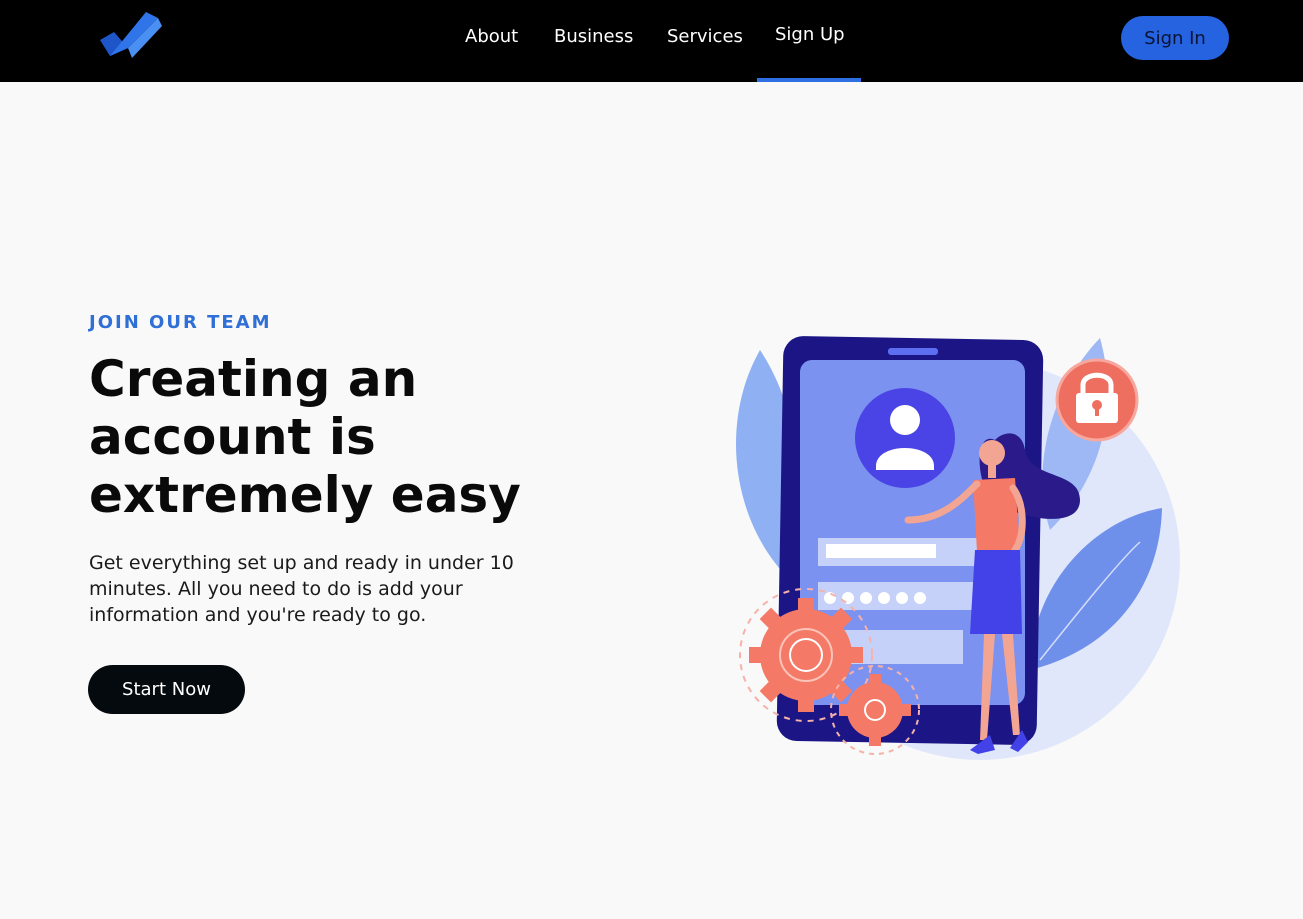  I want to click on start-now-button: Start Now, so click(166, 689).